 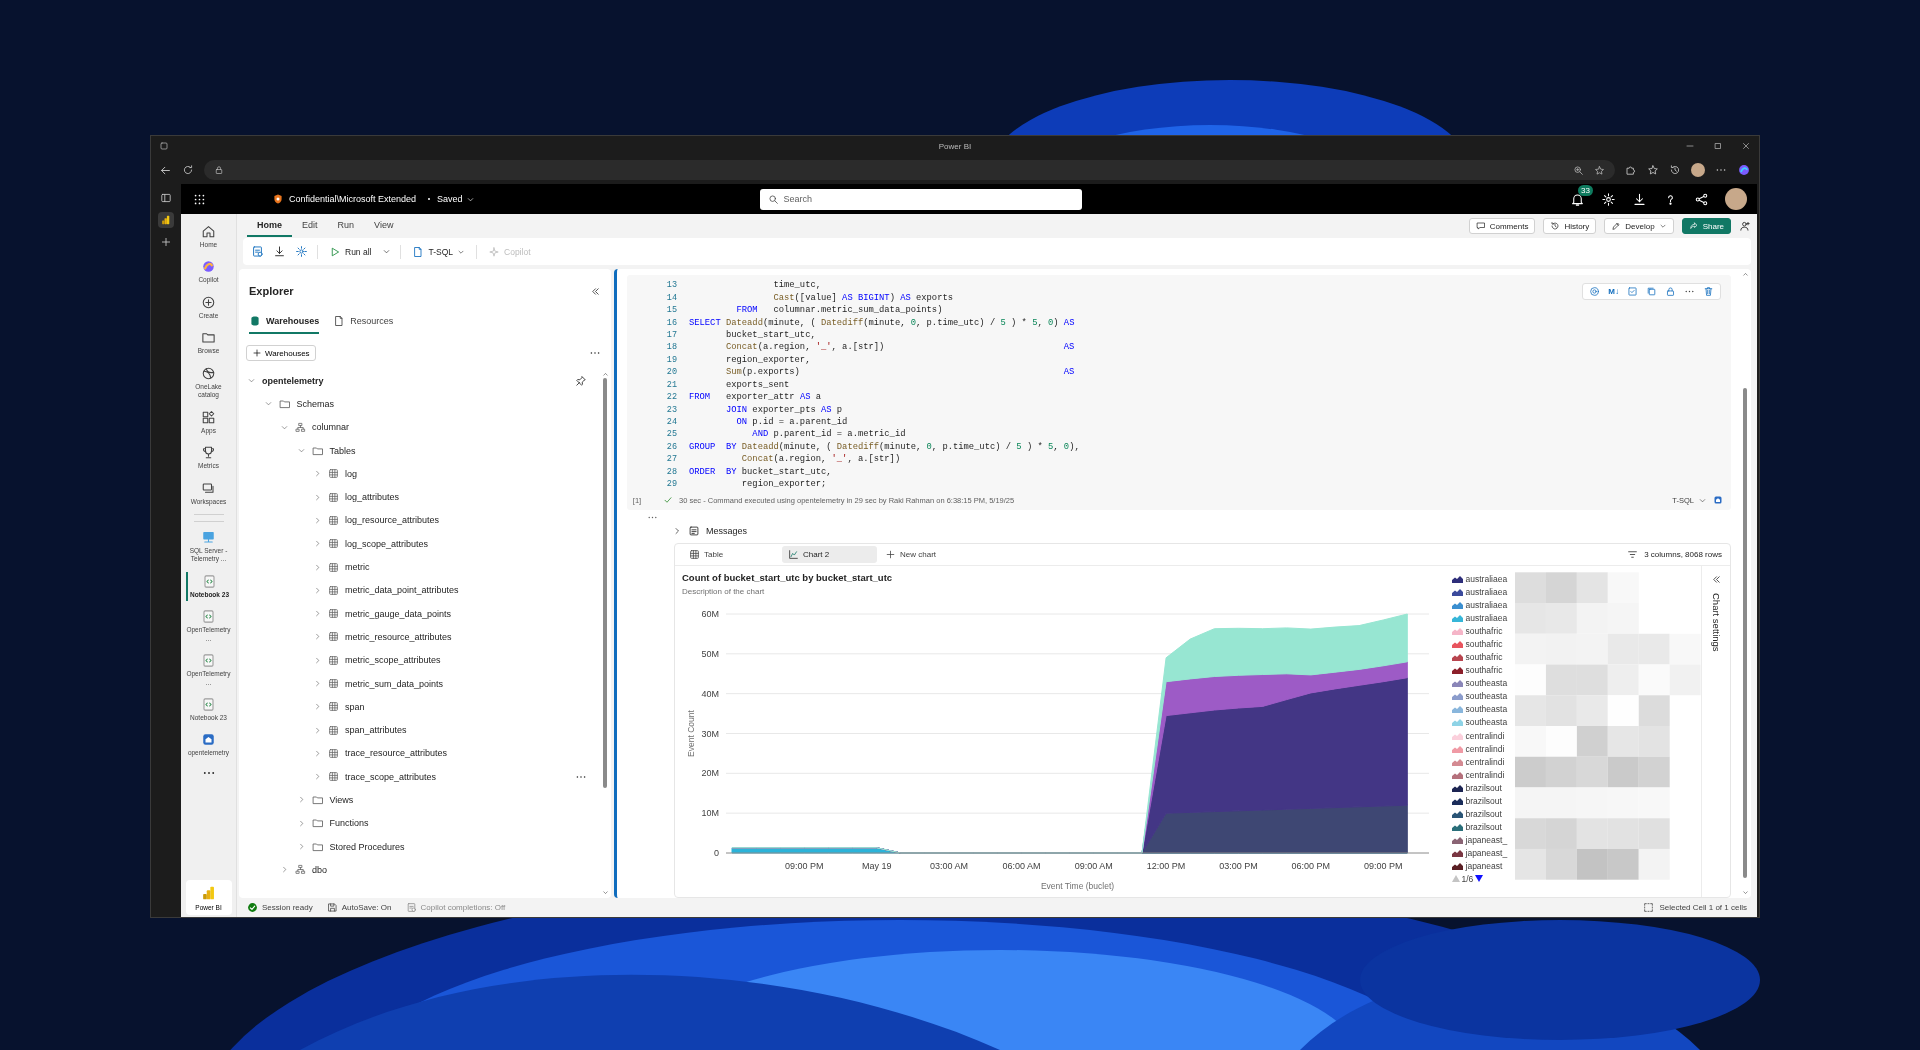 I want to click on sparkle-icon, so click(x=1744, y=170).